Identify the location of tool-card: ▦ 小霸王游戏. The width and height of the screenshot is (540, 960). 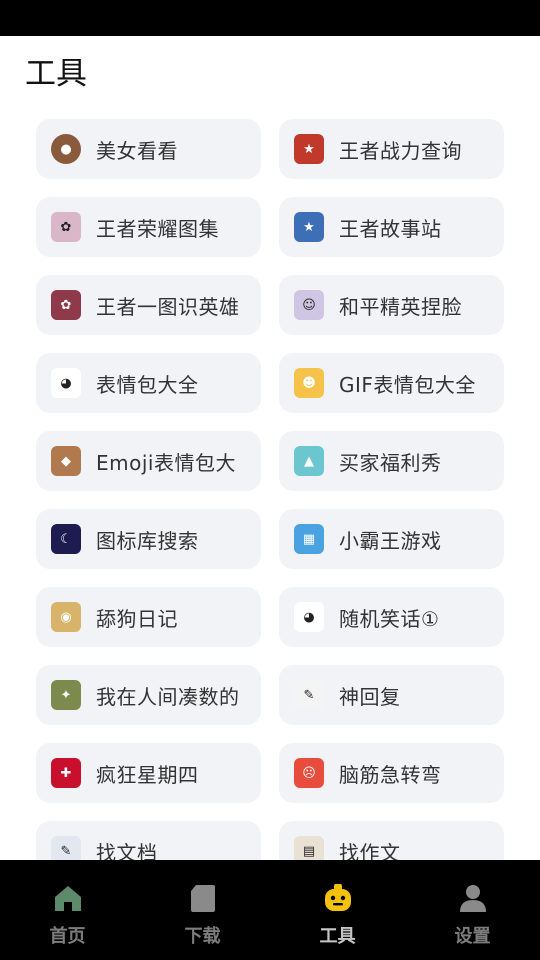
(391, 539).